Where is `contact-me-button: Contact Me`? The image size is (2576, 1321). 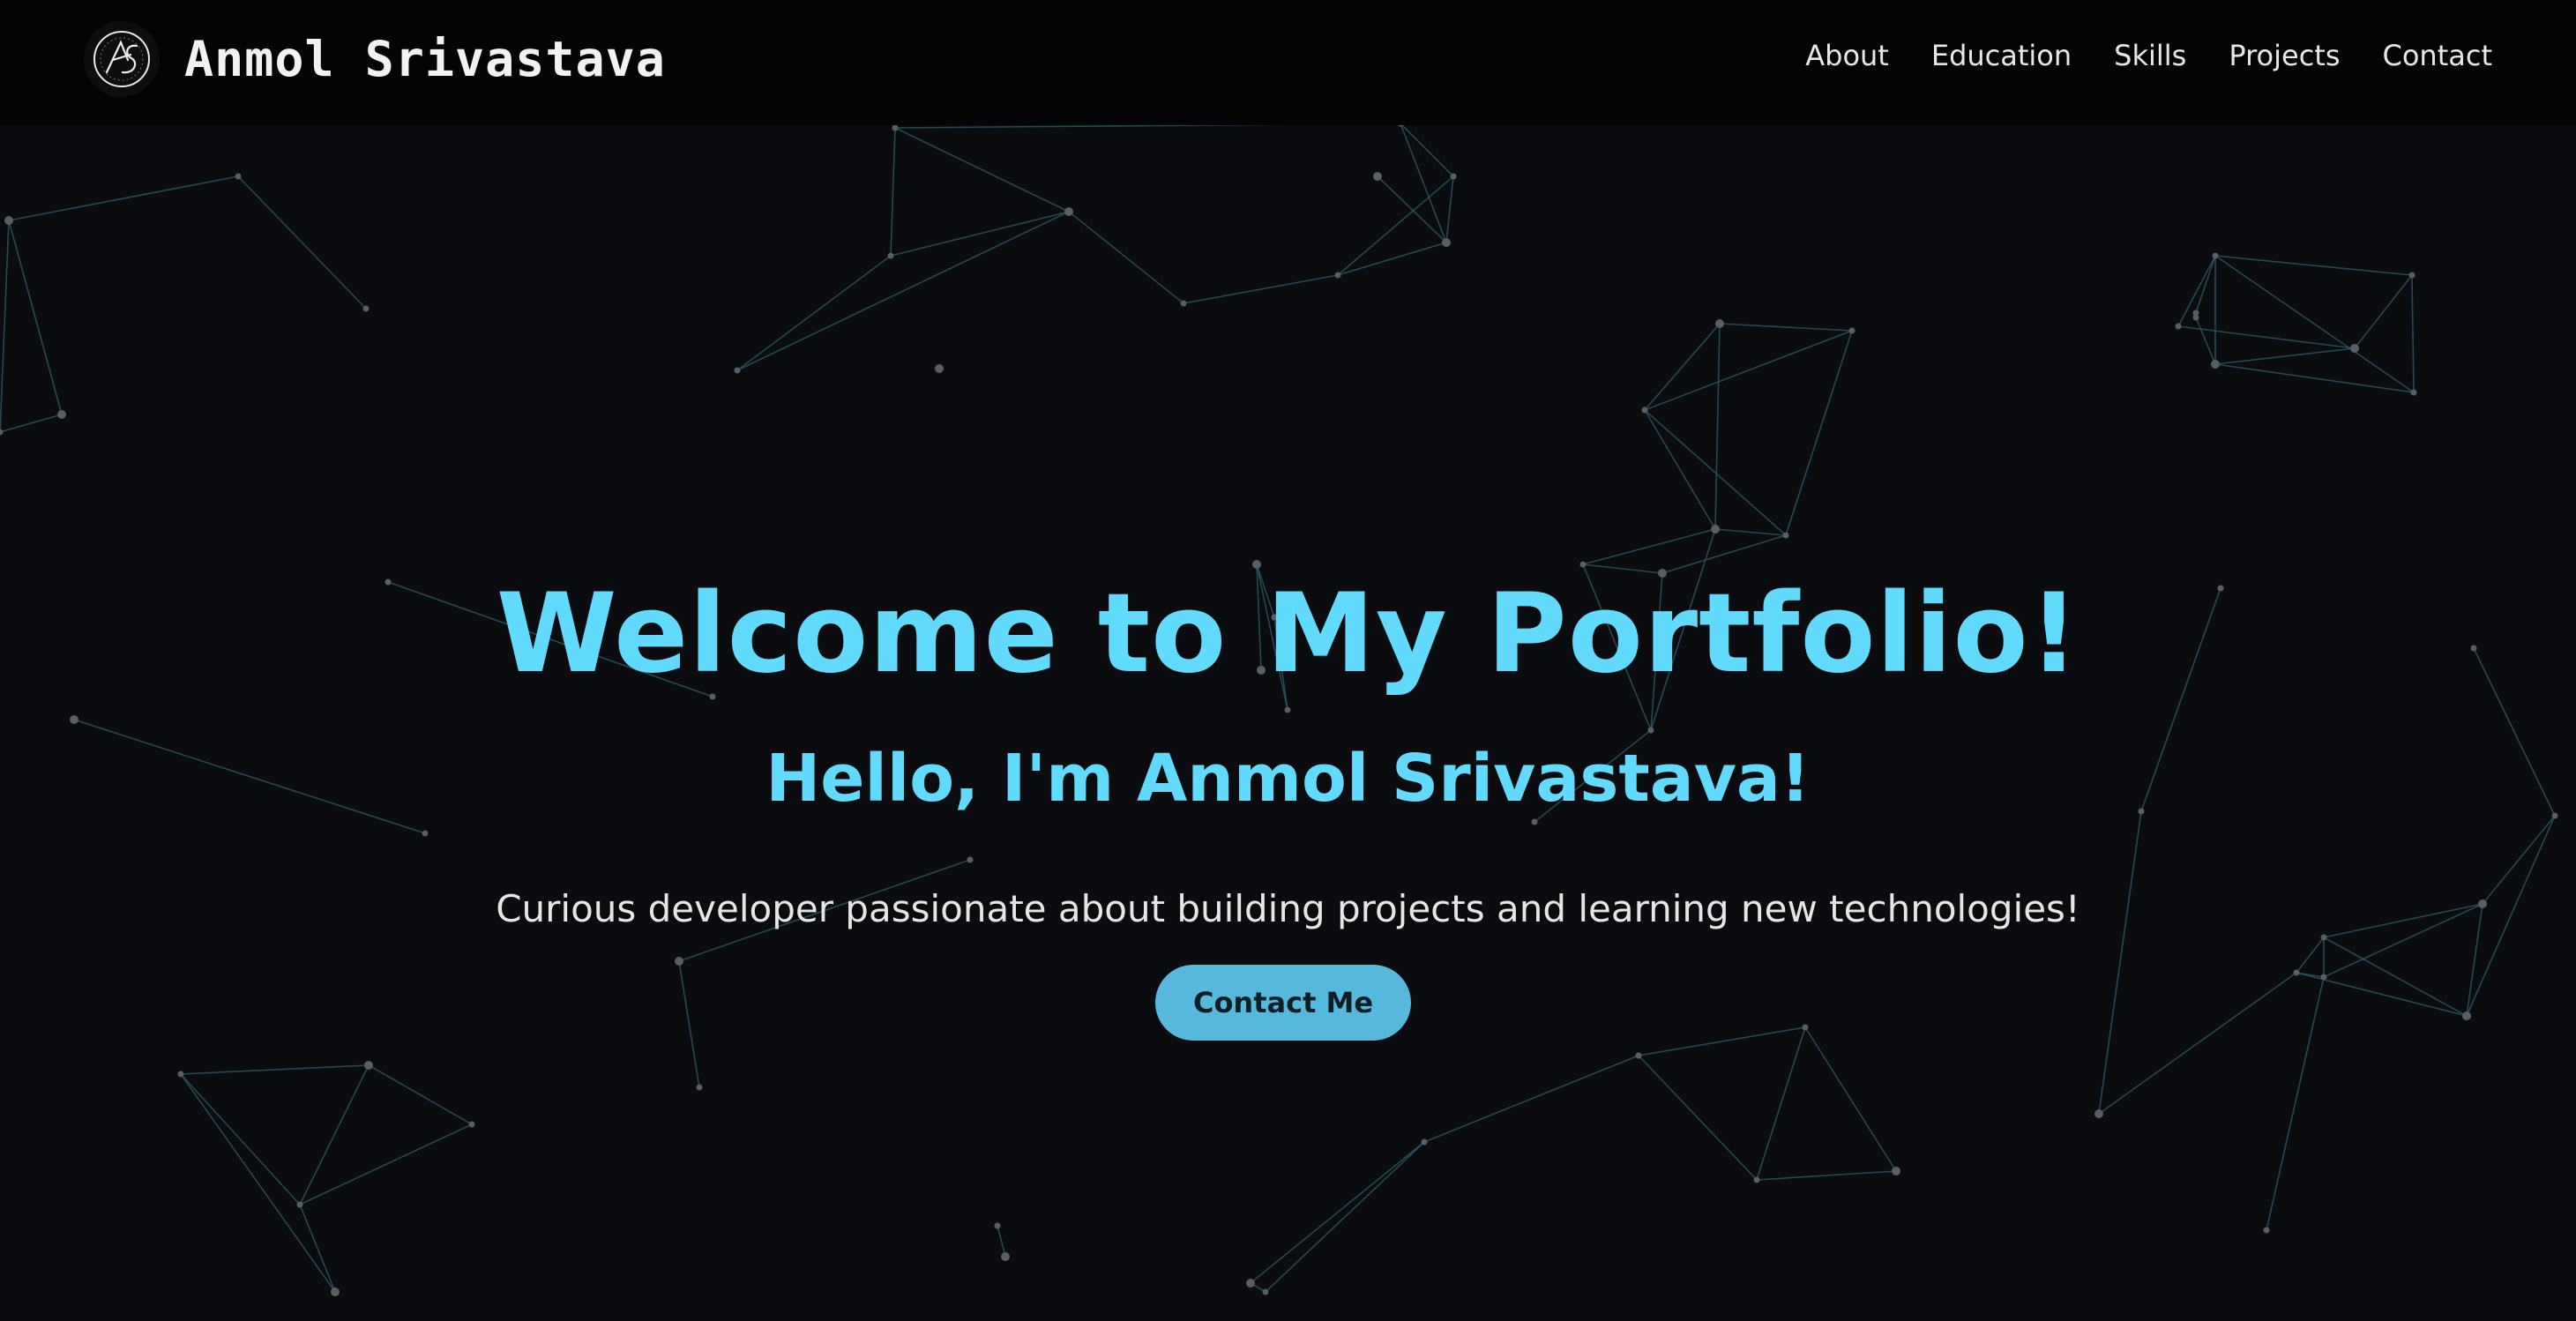 contact-me-button: Contact Me is located at coordinates (1283, 1003).